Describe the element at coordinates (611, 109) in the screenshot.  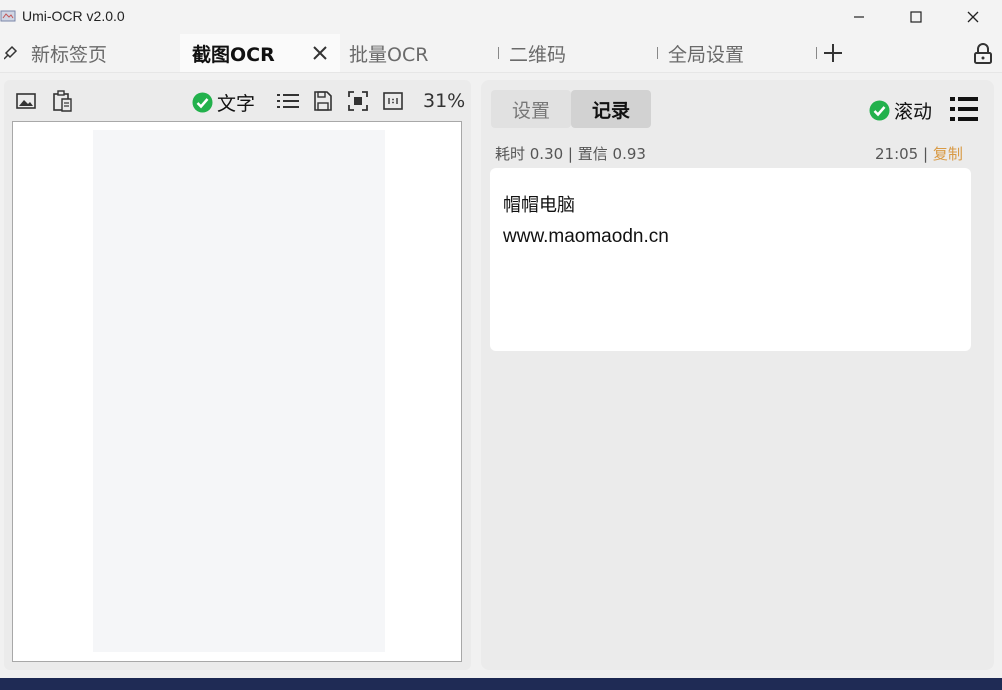
I see `tab-records: 记录` at that location.